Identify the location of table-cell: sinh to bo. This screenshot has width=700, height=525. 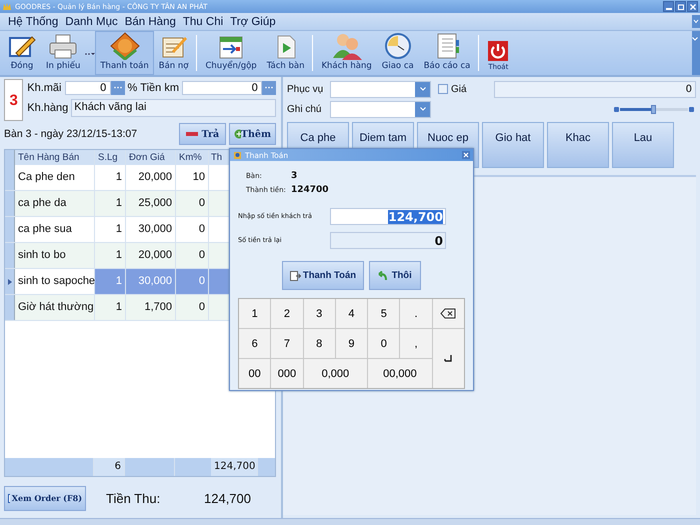
(55, 255).